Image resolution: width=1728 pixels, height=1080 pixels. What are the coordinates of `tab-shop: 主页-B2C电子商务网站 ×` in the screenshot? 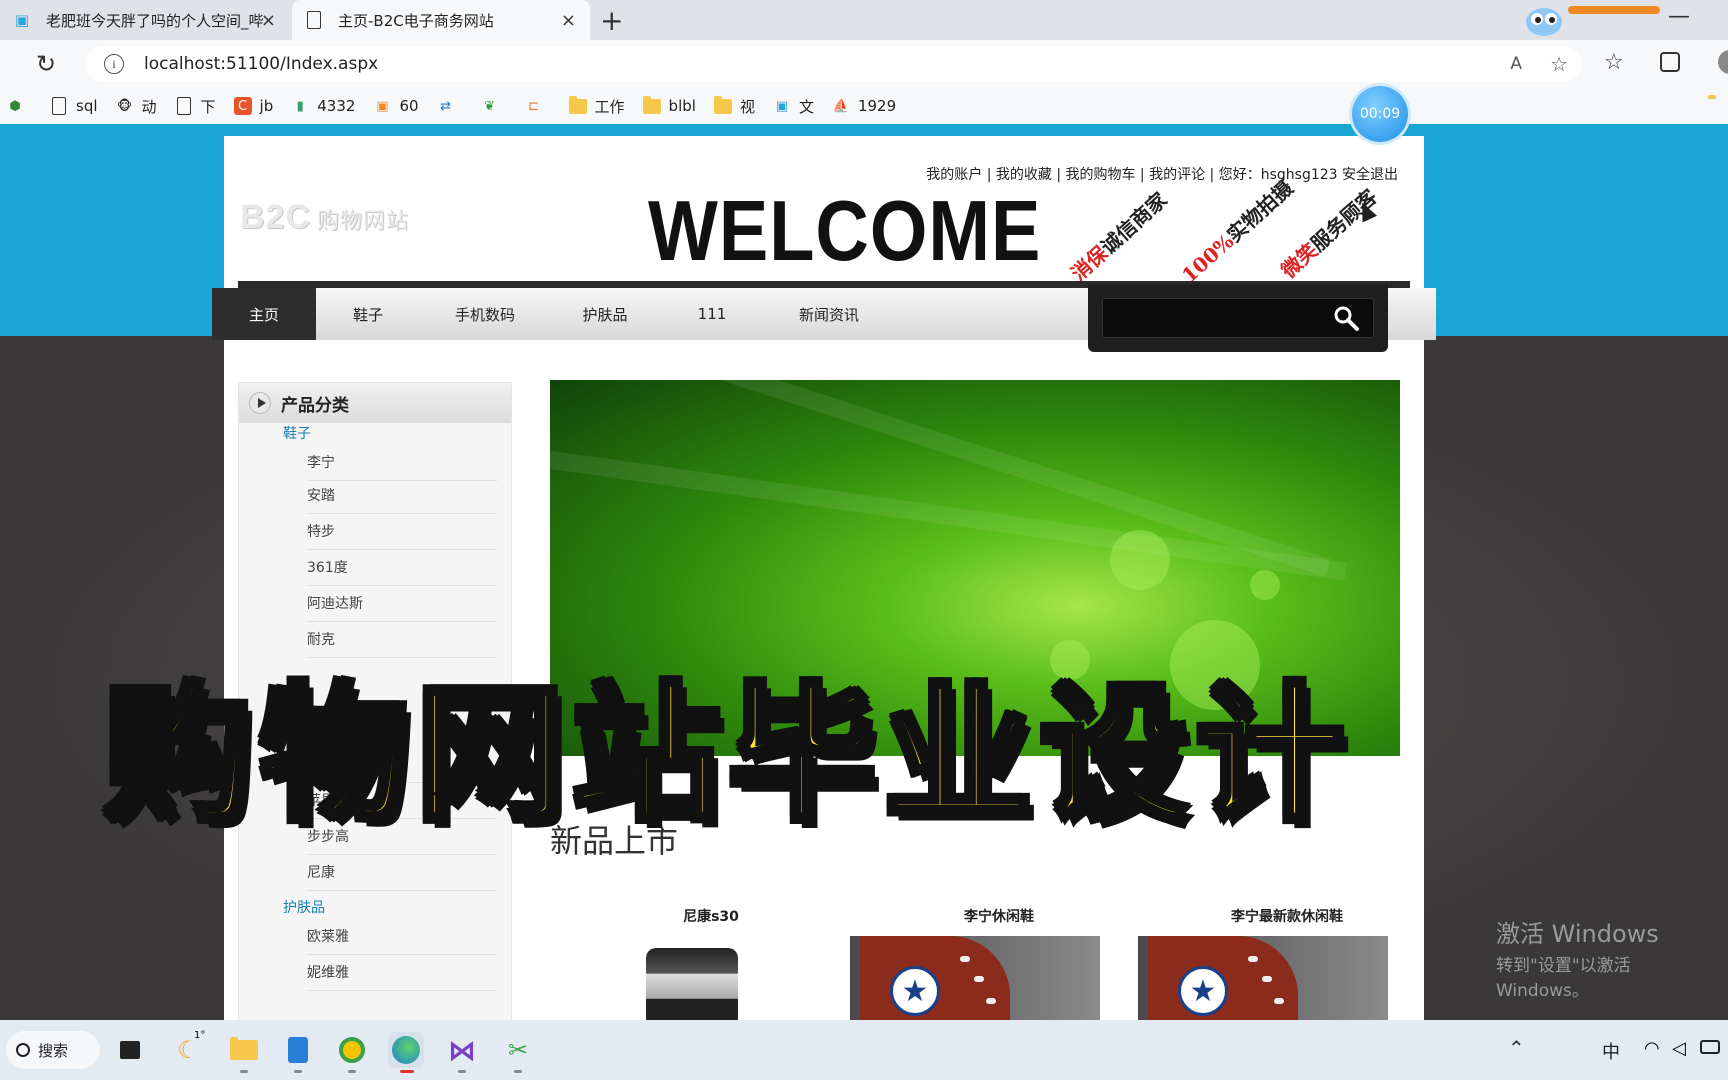 It's located at (441, 20).